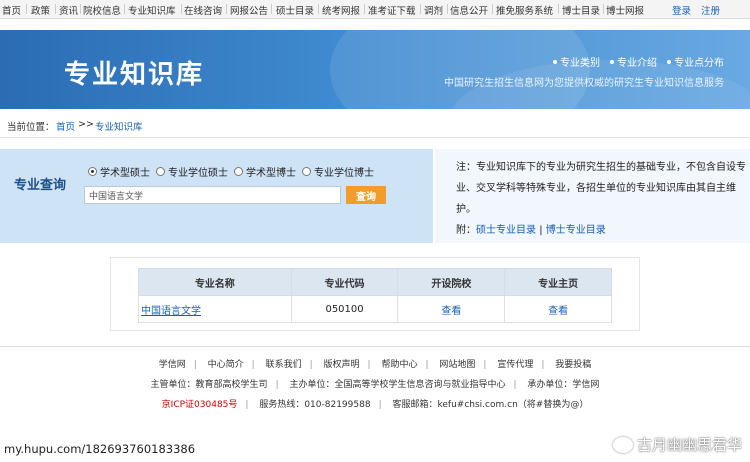 The image size is (750, 462). Describe the element at coordinates (633, 61) in the screenshot. I see `banner-link-intro: 专业介绍` at that location.